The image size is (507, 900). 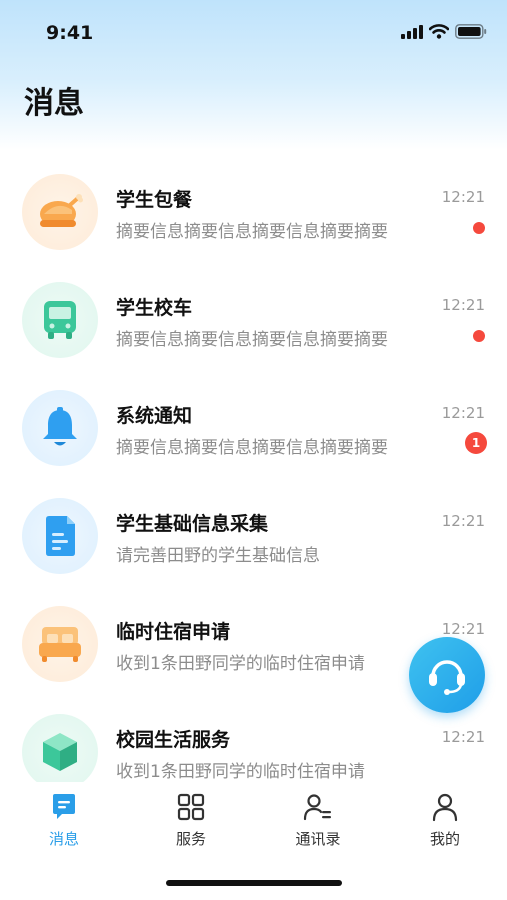 I want to click on tab-label: 通讯录, so click(x=318, y=839).